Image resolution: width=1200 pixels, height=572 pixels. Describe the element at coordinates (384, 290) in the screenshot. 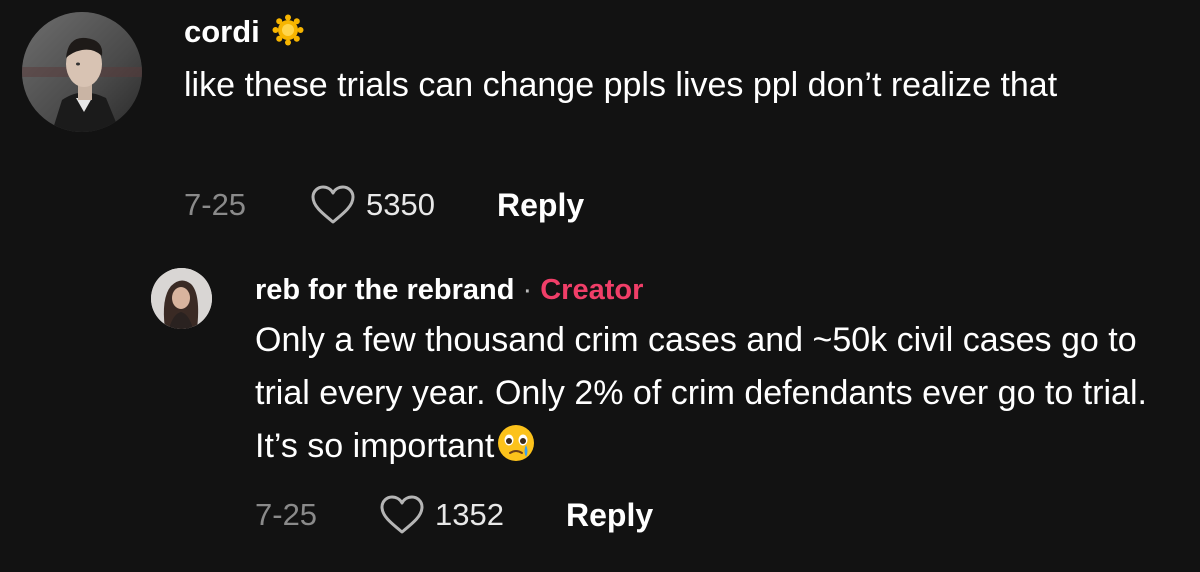

I see `reply-username: reb for the rebrand` at that location.